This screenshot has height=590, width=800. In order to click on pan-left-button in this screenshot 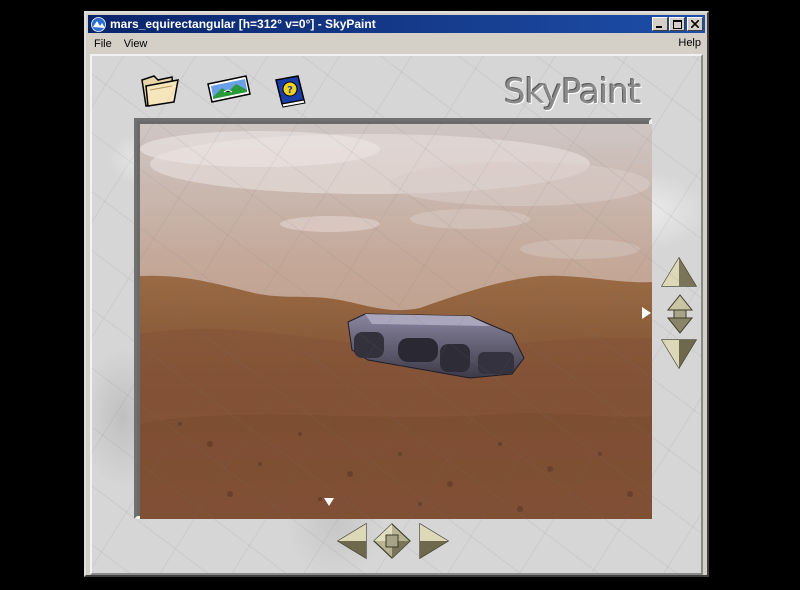, I will do `click(352, 541)`.